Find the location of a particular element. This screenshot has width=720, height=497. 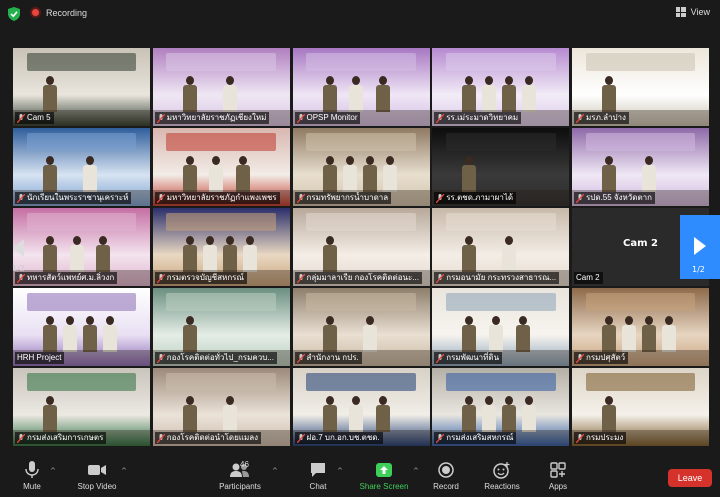

recording-label: Recording is located at coordinates (67, 12).